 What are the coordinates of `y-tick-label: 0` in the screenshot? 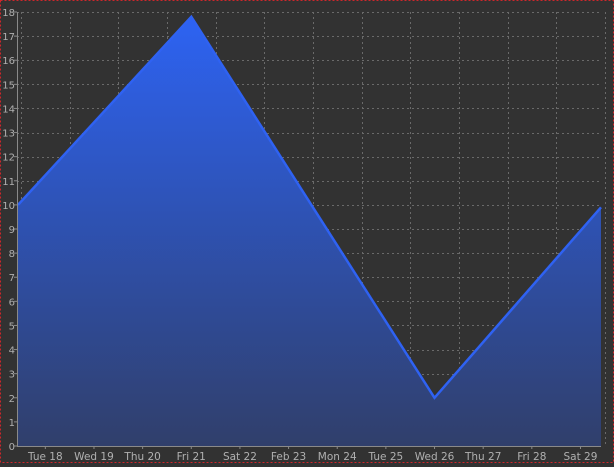 It's located at (12, 447).